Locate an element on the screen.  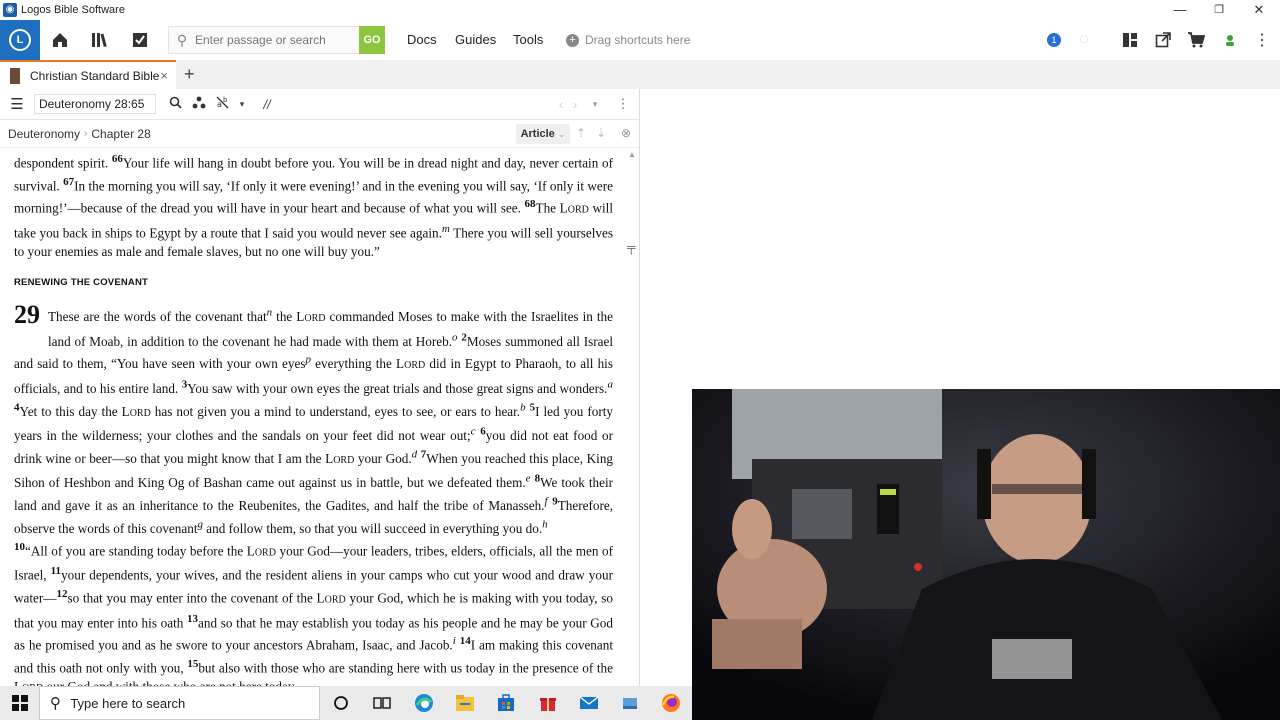
panel-toolbar: ☰ Deuteronomy 28:65 ab ▾ // ‹ › ▾ ⋮ is located at coordinates (319, 104).